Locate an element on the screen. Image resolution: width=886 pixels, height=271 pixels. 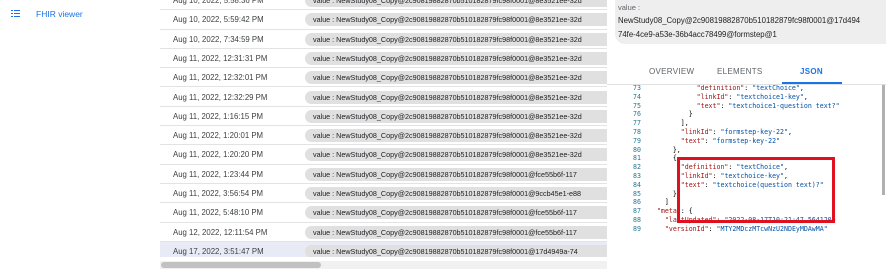
tab-elements: ELEMENTS is located at coordinates (740, 71).